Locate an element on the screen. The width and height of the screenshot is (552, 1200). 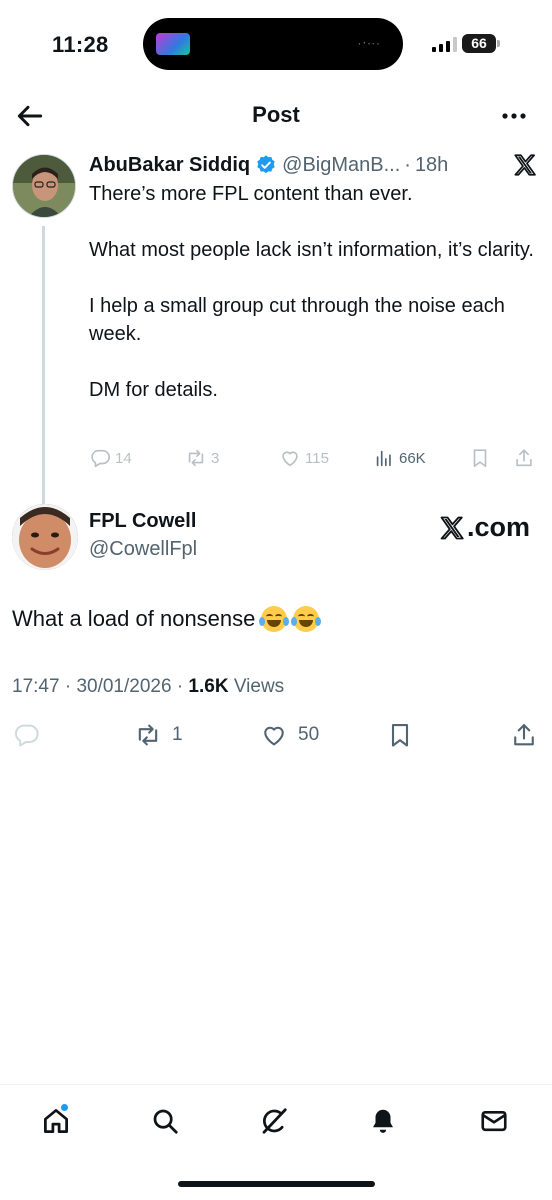
like-count: 115 is located at coordinates (317, 458).